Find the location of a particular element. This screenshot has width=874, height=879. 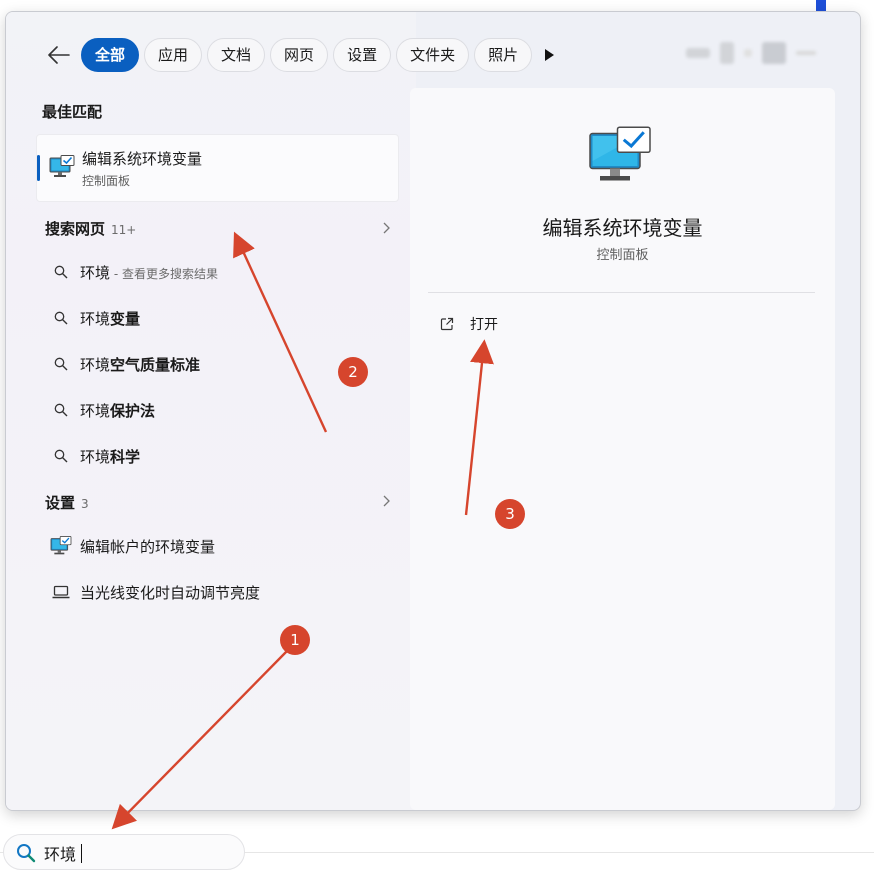

taskbar-search-box is located at coordinates (124, 852).